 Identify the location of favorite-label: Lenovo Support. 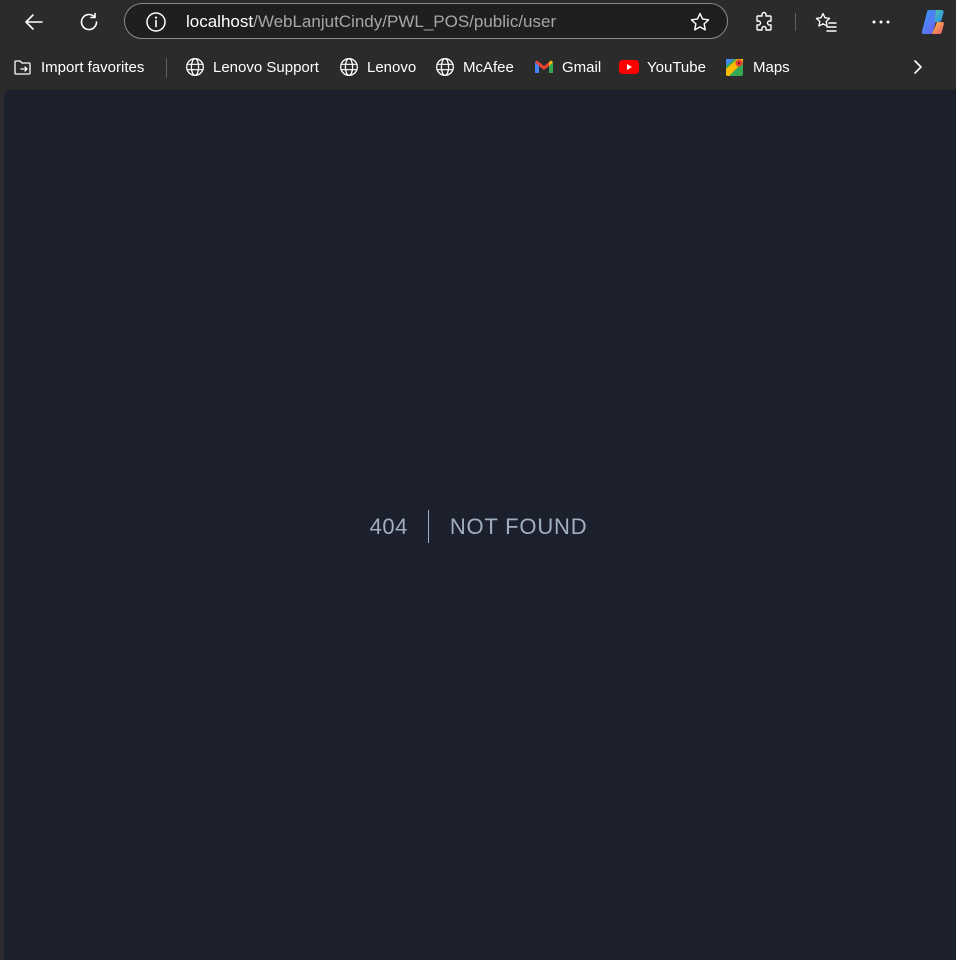
(266, 67).